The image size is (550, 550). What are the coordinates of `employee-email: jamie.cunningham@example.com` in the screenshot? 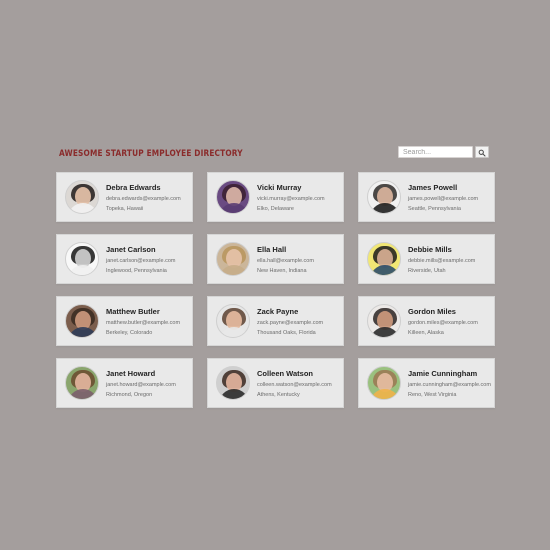 It's located at (449, 384).